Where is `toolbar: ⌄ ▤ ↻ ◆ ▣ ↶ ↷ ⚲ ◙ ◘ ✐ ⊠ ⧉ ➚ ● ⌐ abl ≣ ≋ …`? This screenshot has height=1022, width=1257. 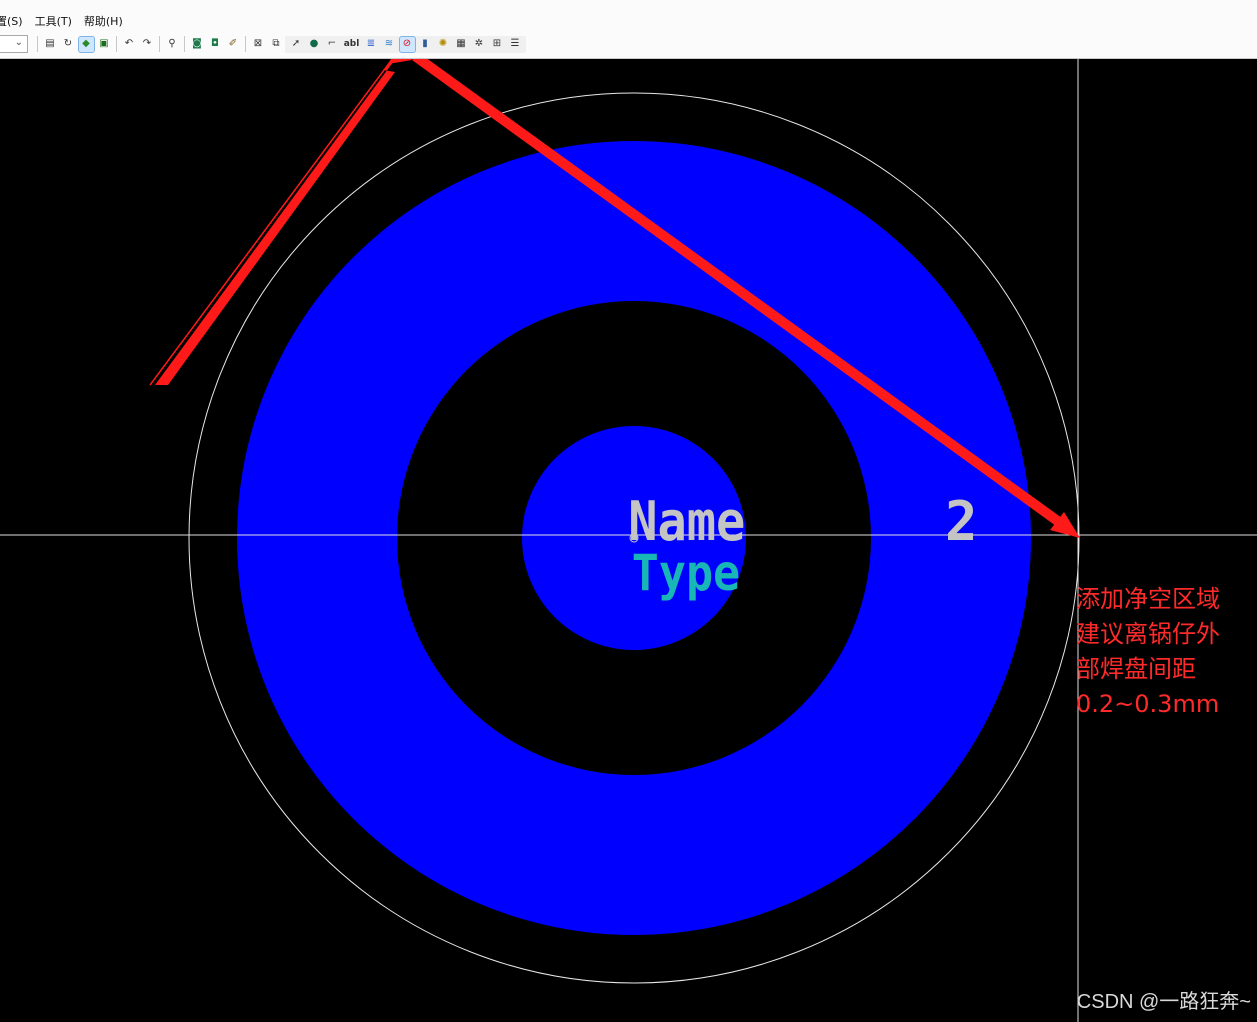 toolbar: ⌄ ▤ ↻ ◆ ▣ ↶ ↷ ⚲ ◙ ◘ ✐ ⊠ ⧉ ➚ ● ⌐ abl ≣ ≋ … is located at coordinates (263, 44).